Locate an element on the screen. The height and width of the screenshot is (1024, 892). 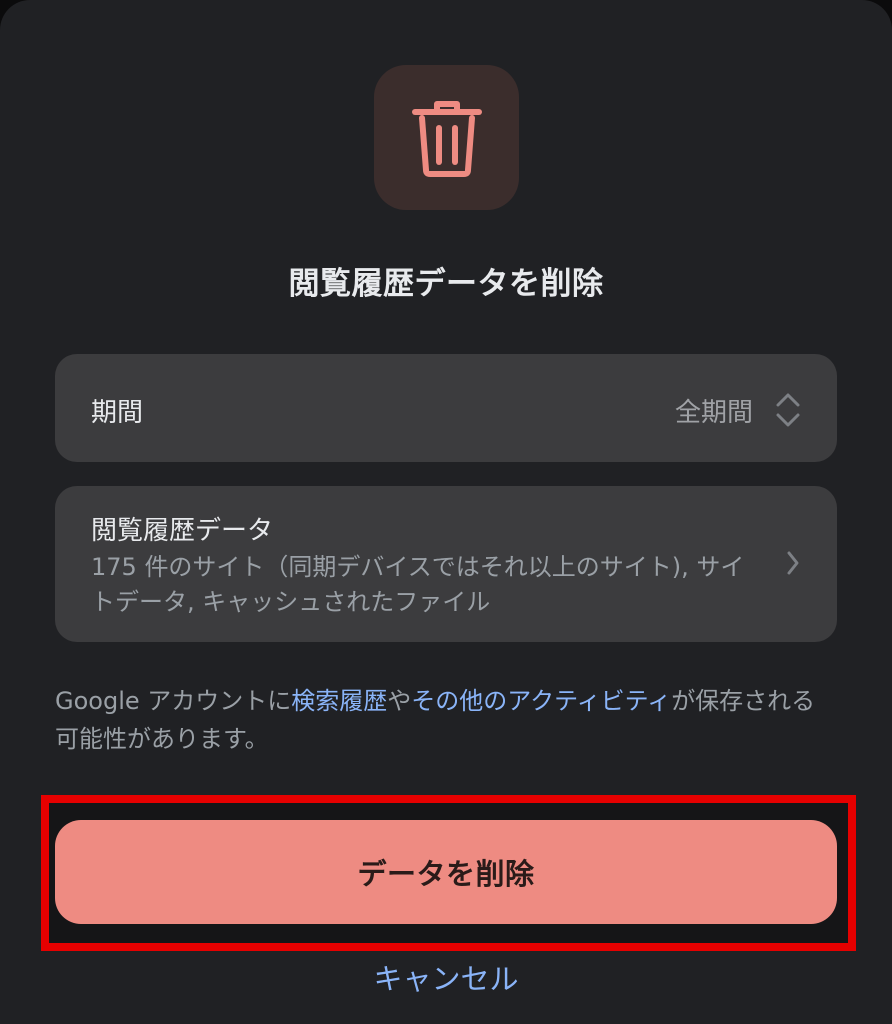
note-text-2: や is located at coordinates (399, 701).